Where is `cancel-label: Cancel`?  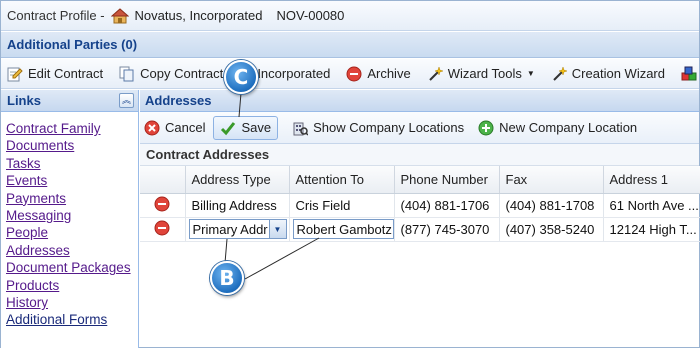 cancel-label: Cancel is located at coordinates (185, 127).